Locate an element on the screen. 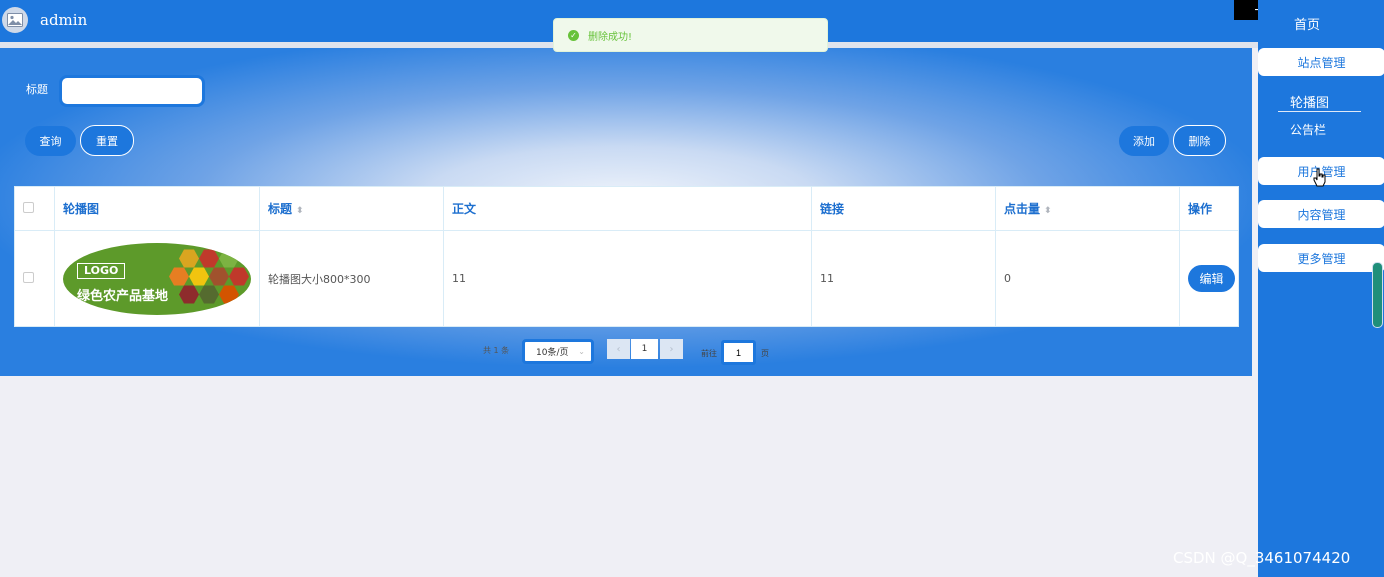 This screenshot has width=1384, height=577. chevron-down-icon: ⌄ is located at coordinates (581, 351).